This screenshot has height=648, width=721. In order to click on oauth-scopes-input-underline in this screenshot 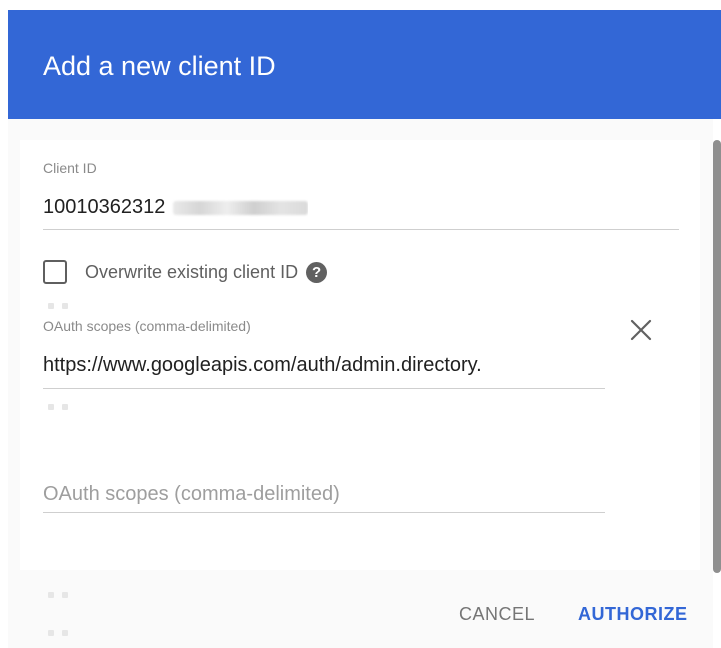, I will do `click(324, 512)`.